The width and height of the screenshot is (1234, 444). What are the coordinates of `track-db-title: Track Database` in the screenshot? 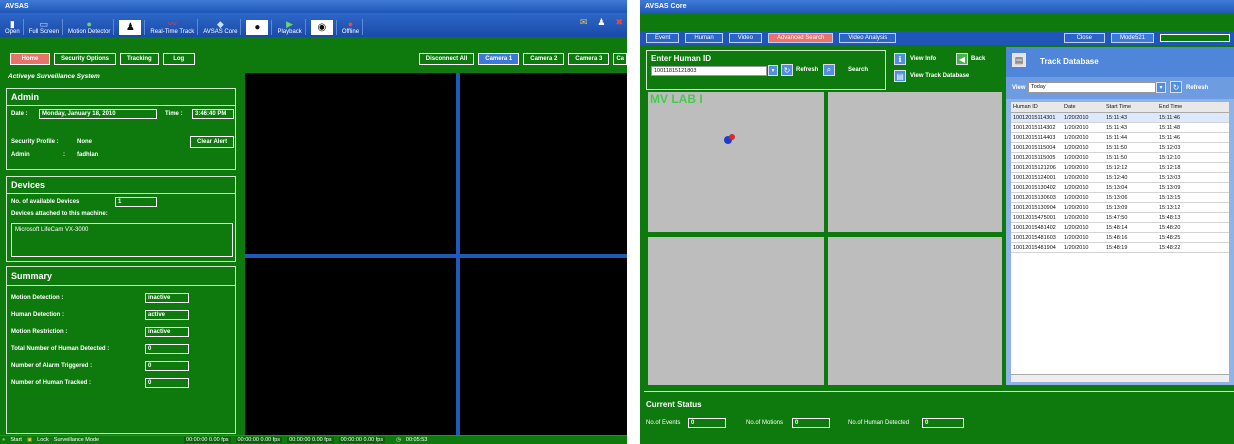 It's located at (1069, 61).